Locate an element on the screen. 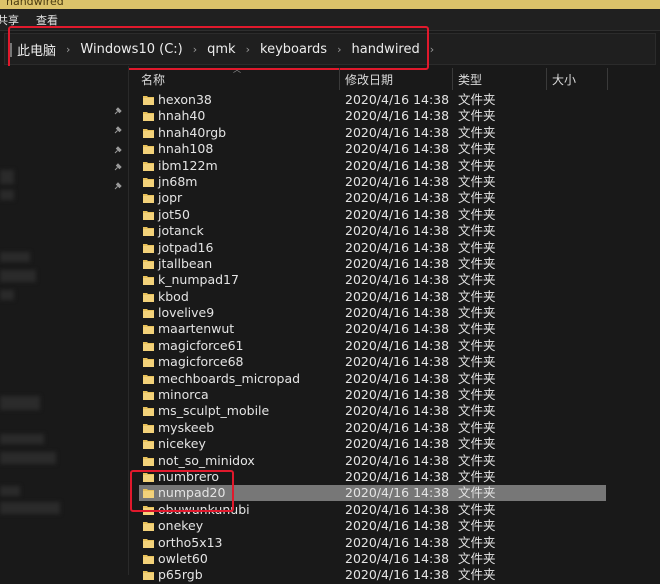 Image resolution: width=660 pixels, height=584 pixels. file-row: kbod 2020/4/16 14:38 文件夹 is located at coordinates (394, 297).